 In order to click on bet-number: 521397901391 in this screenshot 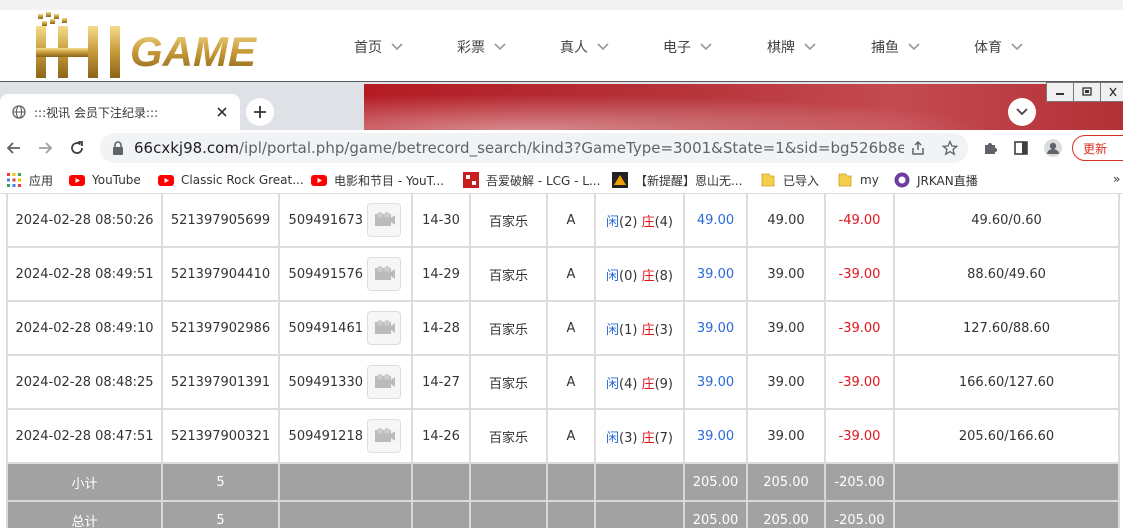, I will do `click(220, 382)`.